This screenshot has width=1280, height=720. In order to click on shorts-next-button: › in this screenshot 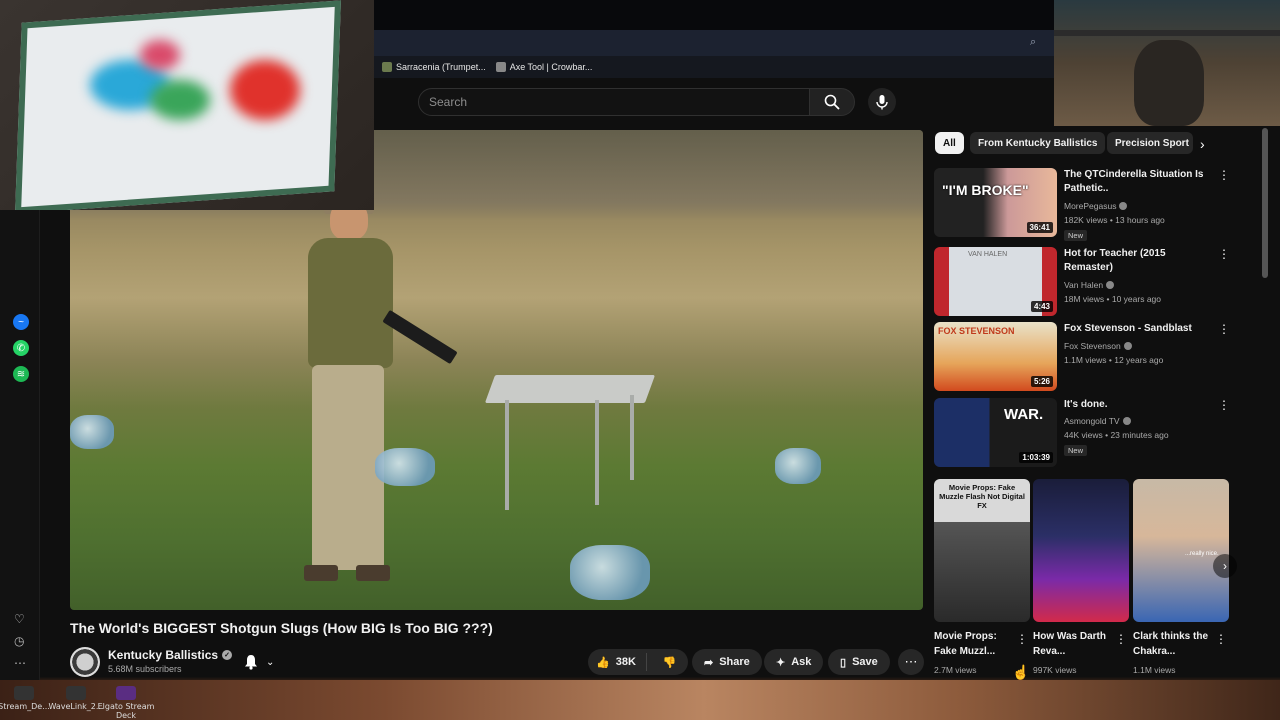, I will do `click(1225, 566)`.